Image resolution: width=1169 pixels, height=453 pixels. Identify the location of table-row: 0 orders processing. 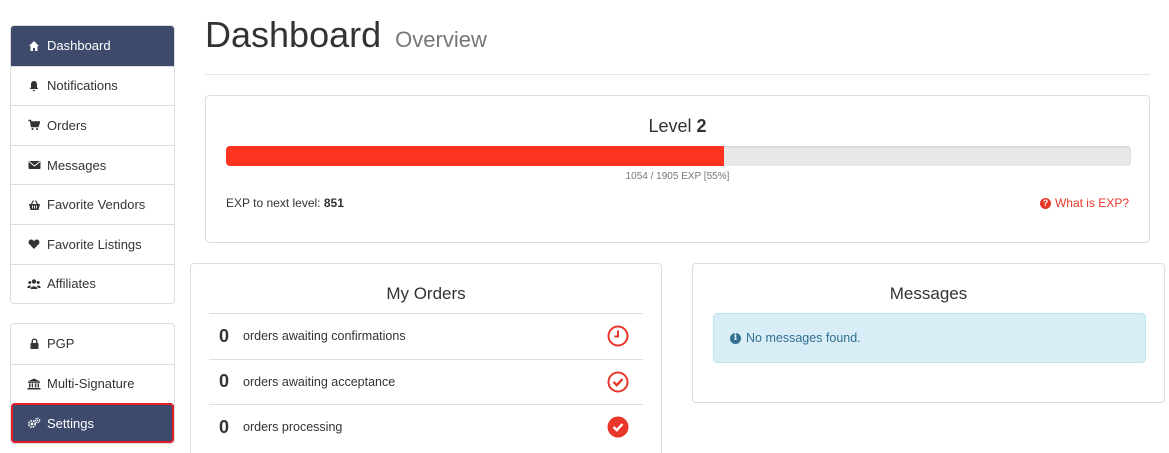
(426, 427).